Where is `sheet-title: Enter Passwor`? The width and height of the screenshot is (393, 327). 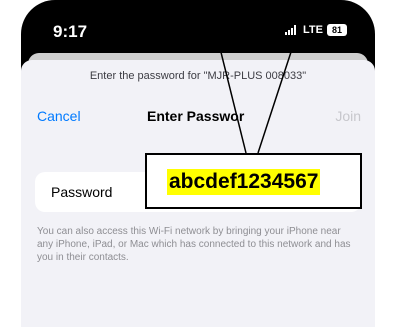
sheet-title: Enter Passwor is located at coordinates (196, 116).